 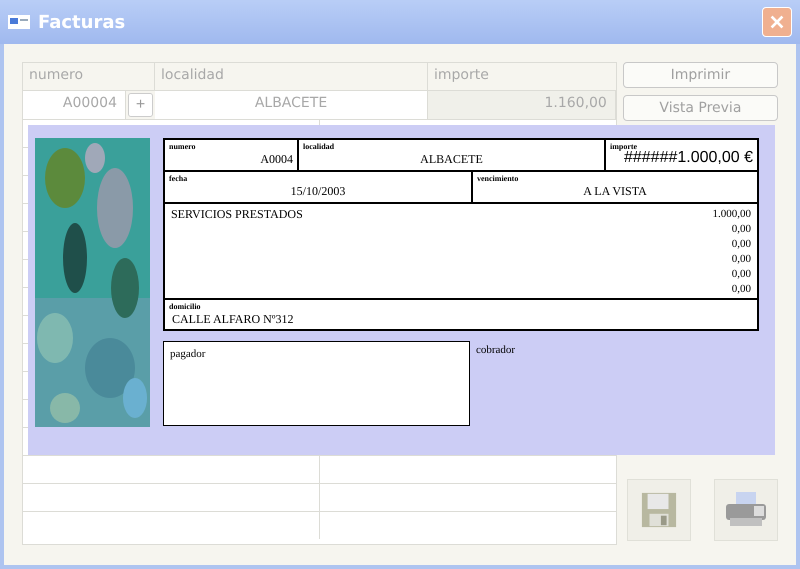 What do you see at coordinates (237, 215) in the screenshot?
I see `line-description: SERVICIOS PRESTADOS` at bounding box center [237, 215].